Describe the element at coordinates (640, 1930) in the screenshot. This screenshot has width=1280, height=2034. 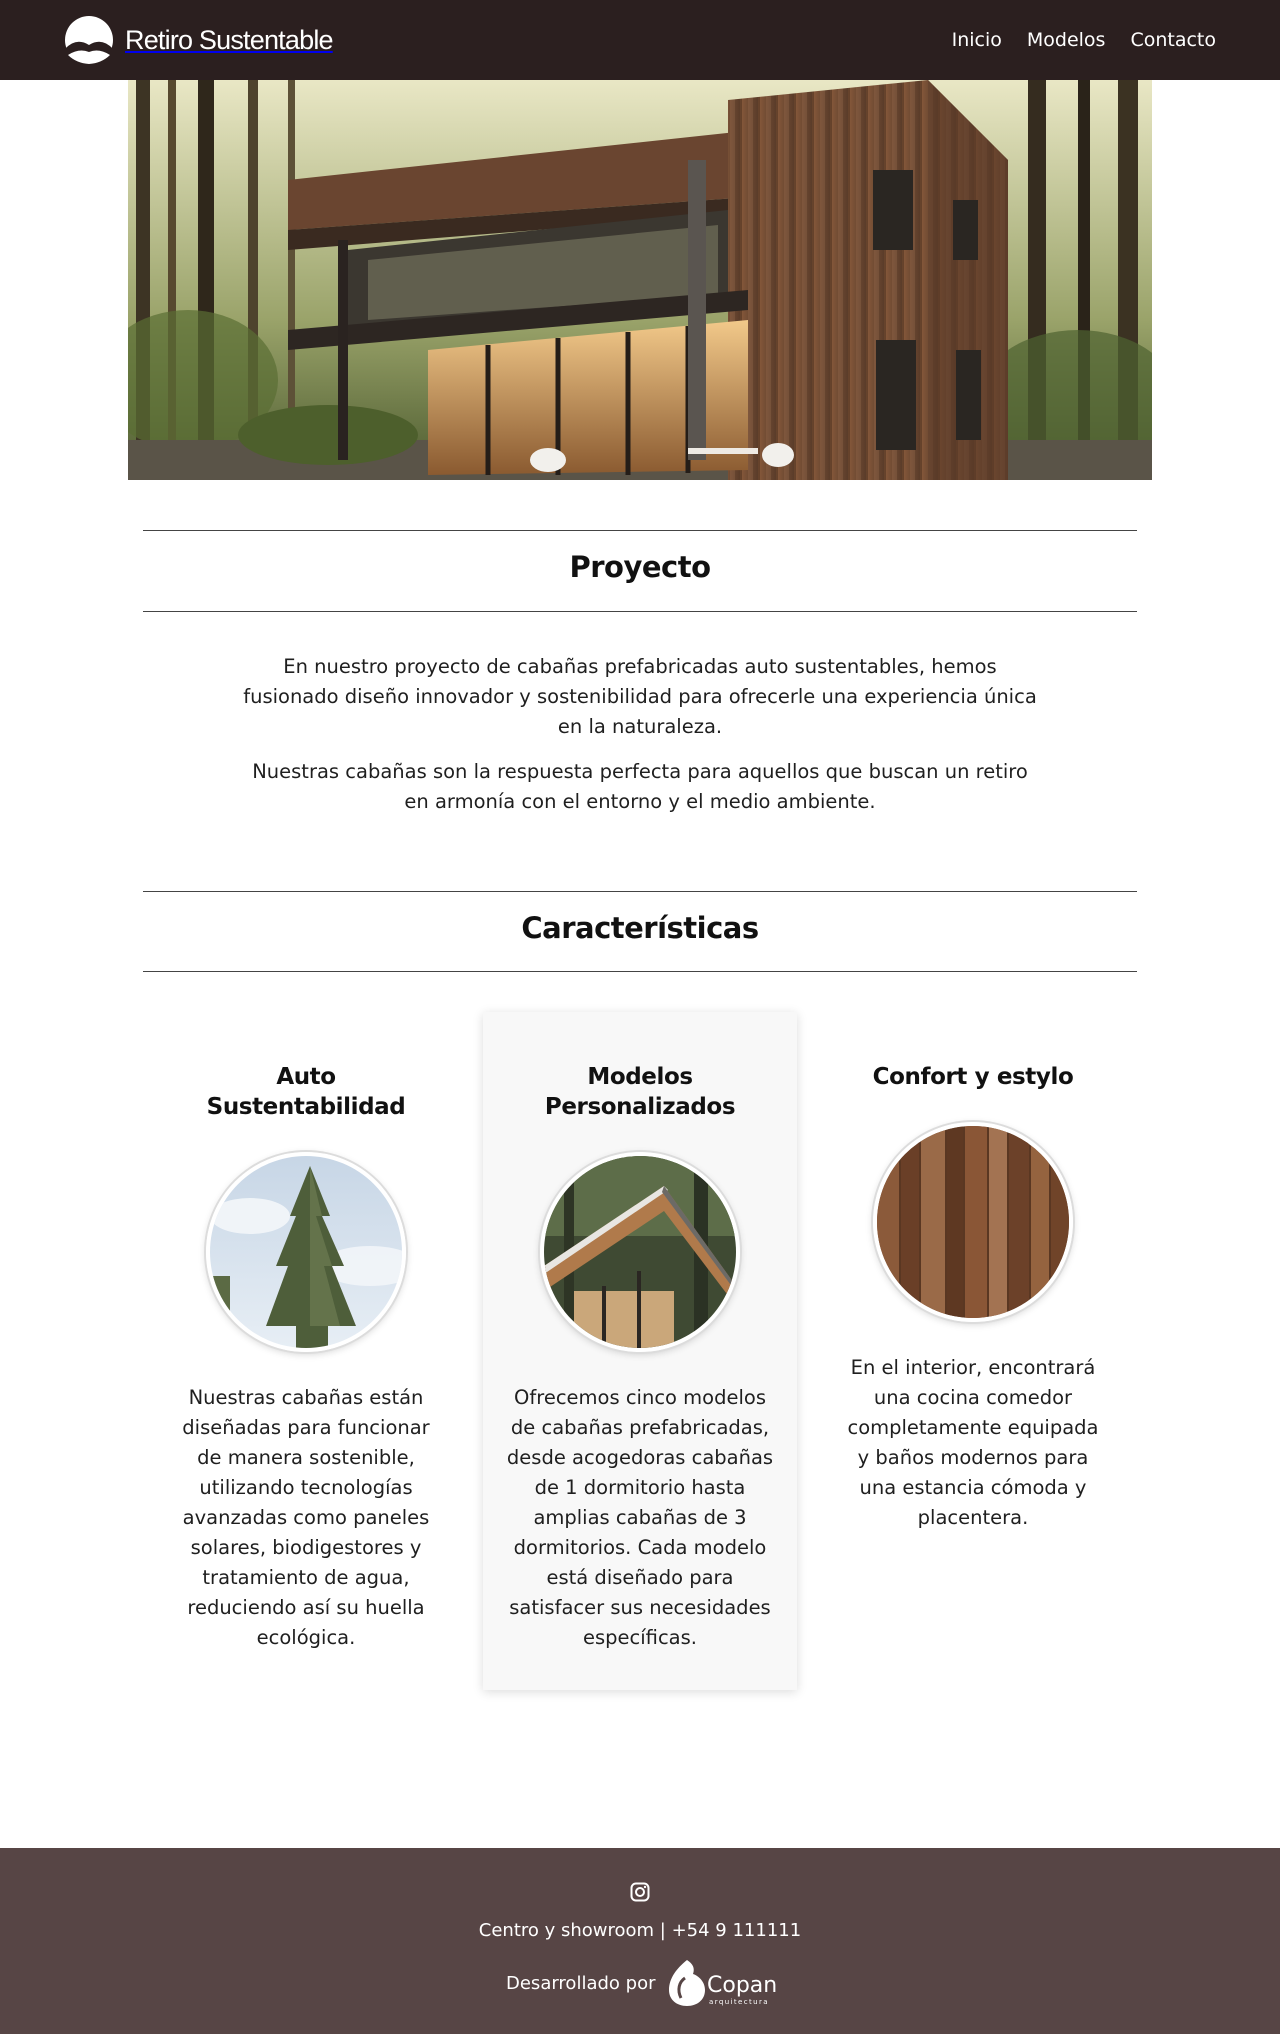
I see `footer-contact: Centro y showroom | +54 9 111111` at that location.